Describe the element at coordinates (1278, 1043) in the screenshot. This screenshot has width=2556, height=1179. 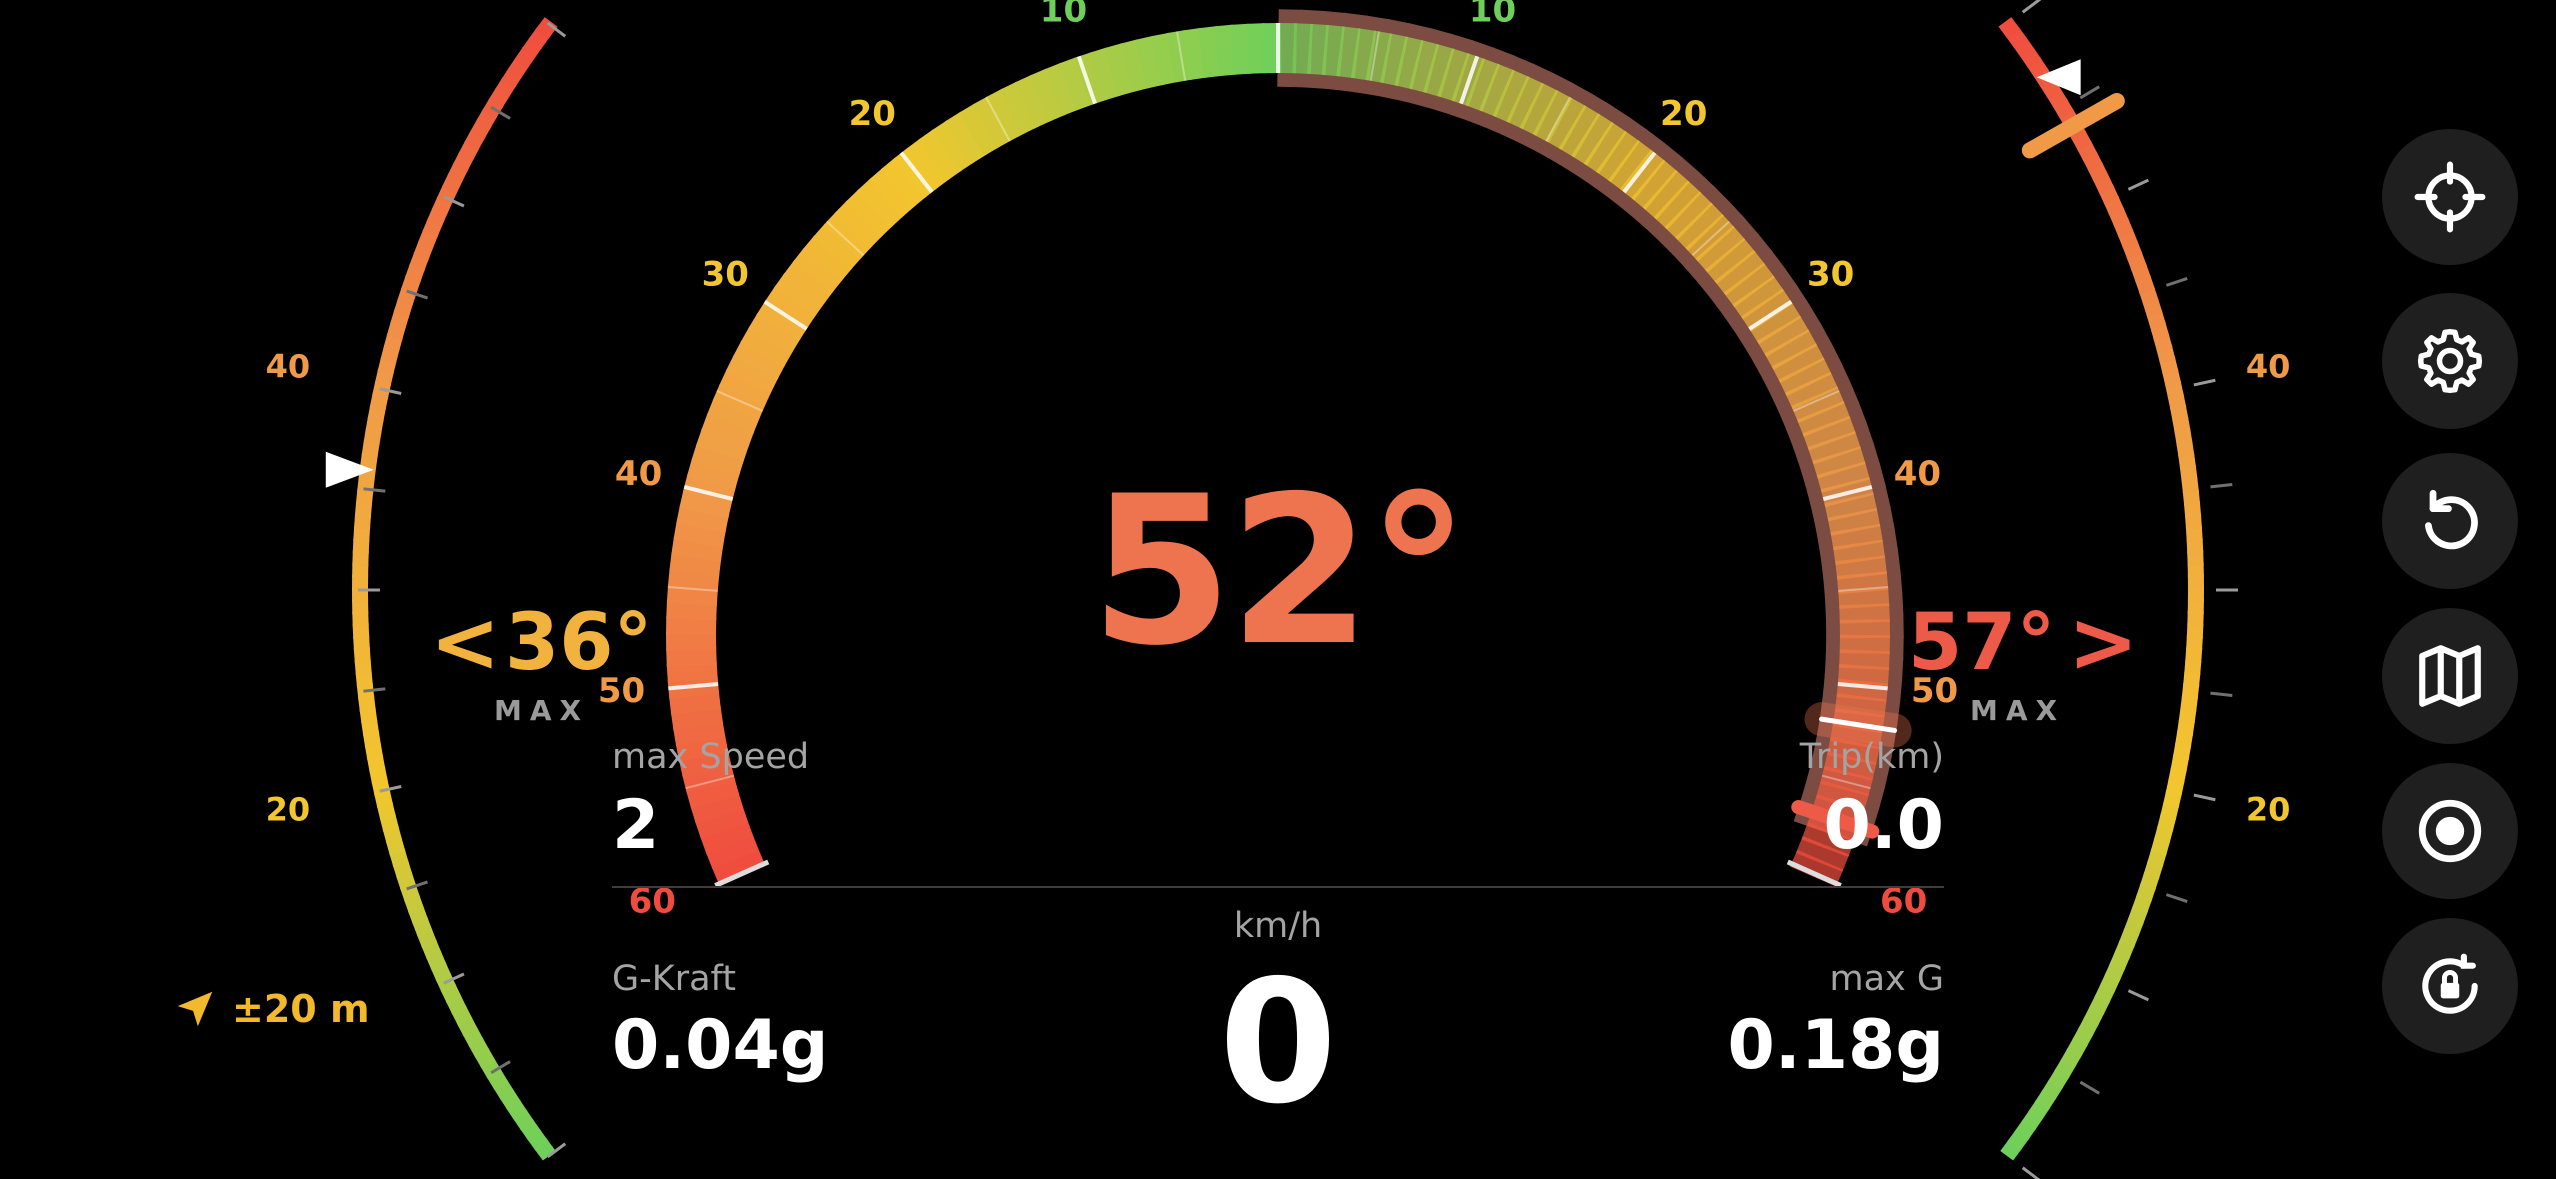
I see `speed-value: 0` at that location.